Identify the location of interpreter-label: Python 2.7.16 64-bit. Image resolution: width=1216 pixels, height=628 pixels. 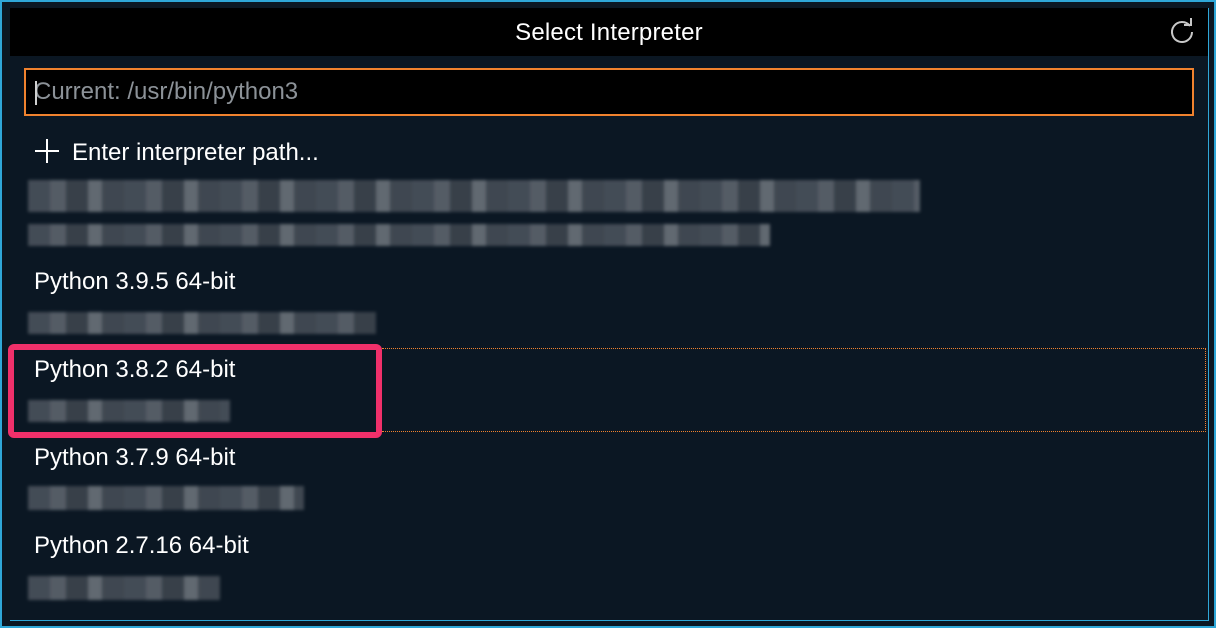
(141, 545).